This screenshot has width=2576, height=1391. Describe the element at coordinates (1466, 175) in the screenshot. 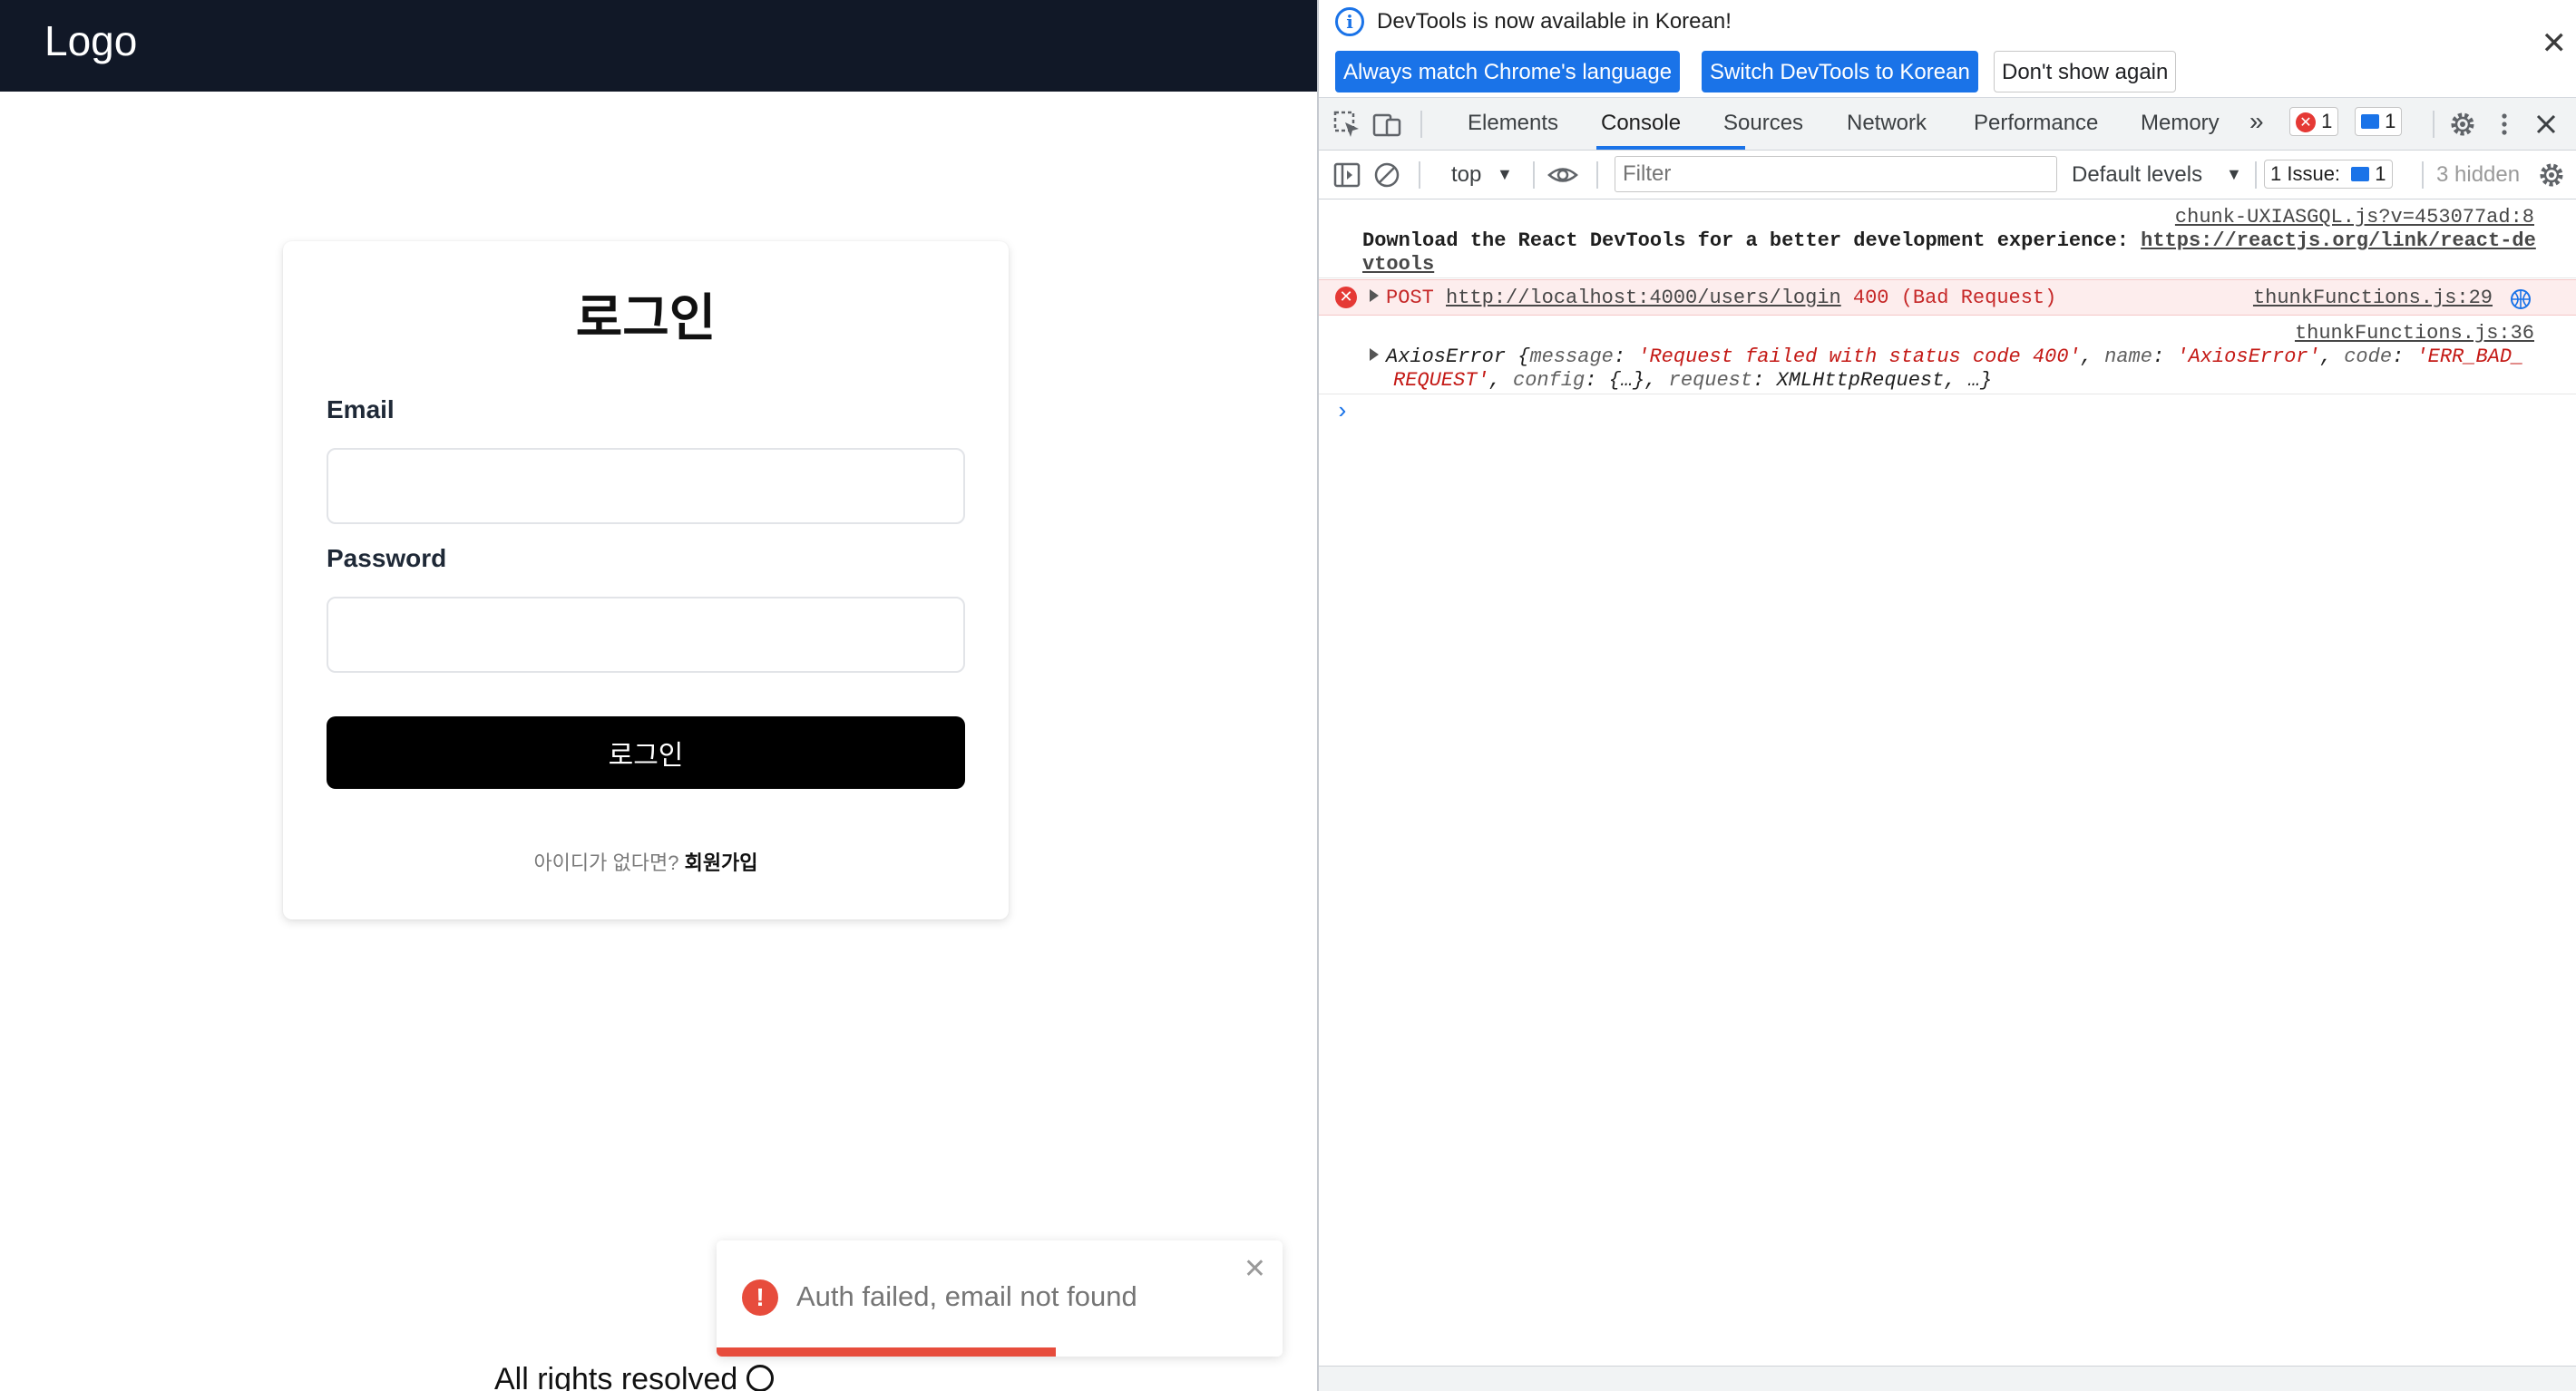

I see `context-selector: top` at that location.